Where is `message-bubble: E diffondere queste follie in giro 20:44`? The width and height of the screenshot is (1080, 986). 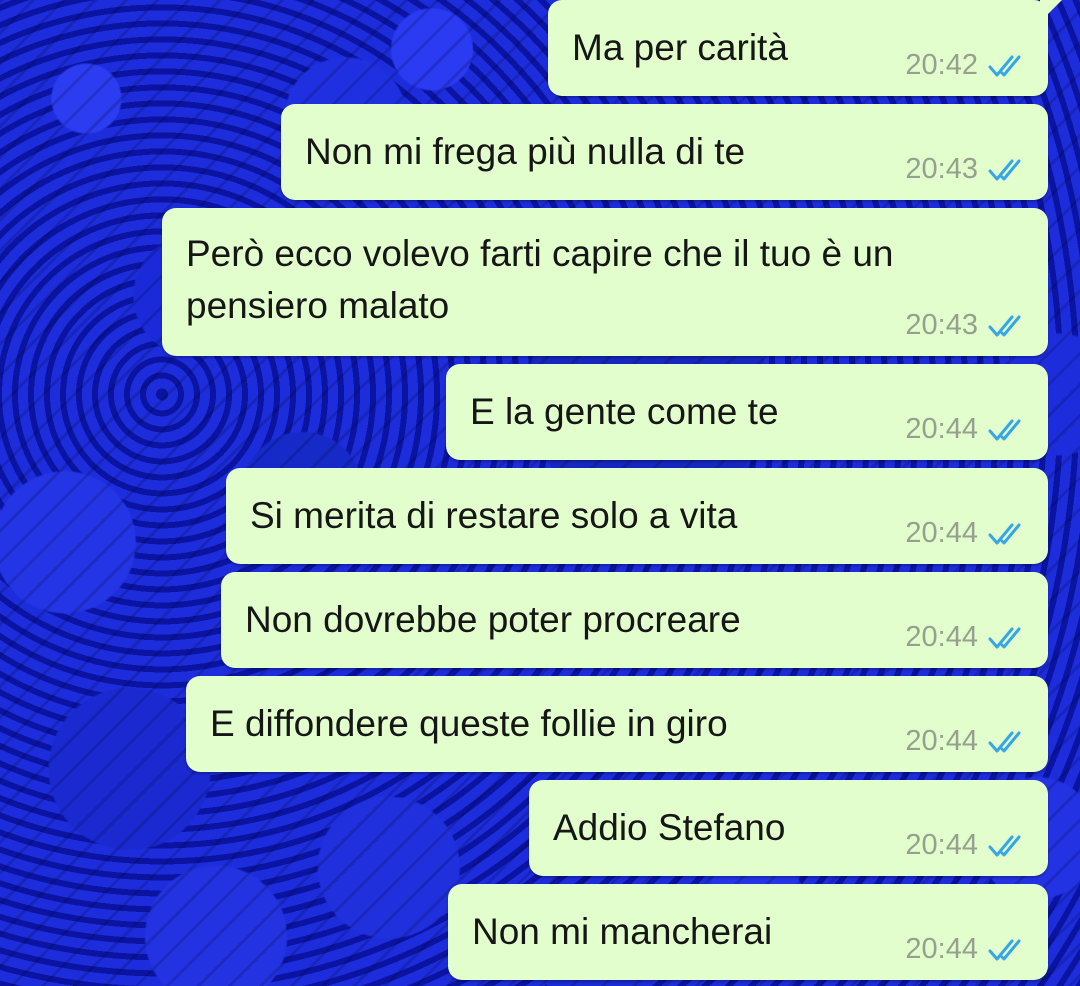
message-bubble: E diffondere queste follie in giro 20:44 is located at coordinates (617, 724).